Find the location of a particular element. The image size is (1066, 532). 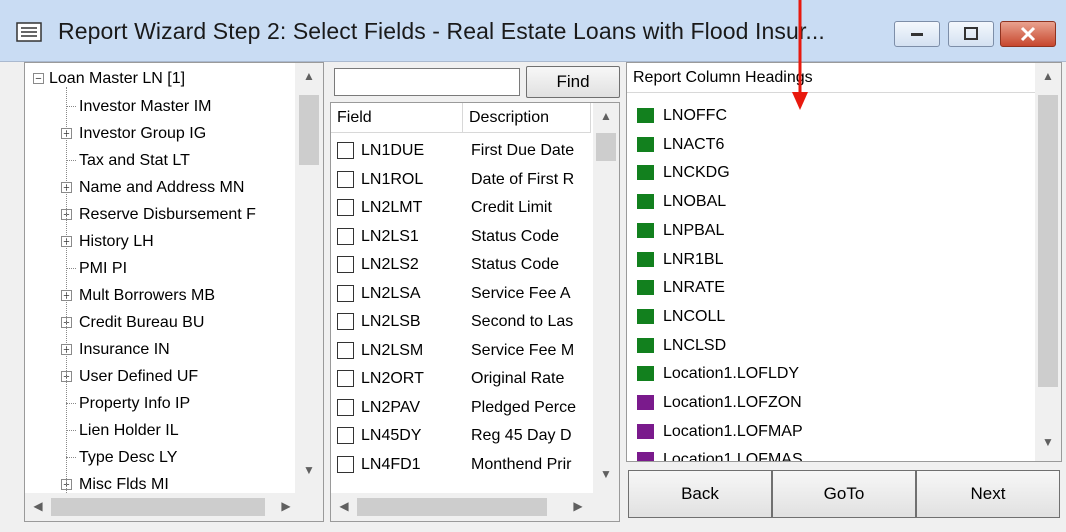

close-button is located at coordinates (1028, 34).